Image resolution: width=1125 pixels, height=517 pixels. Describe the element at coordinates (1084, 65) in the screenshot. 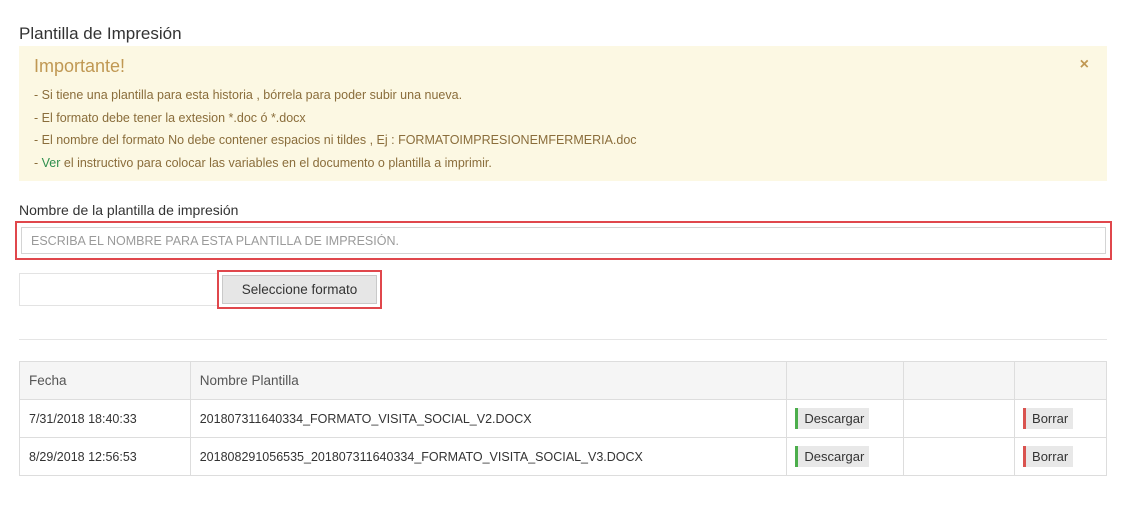

I see `close-icon: ×` at that location.